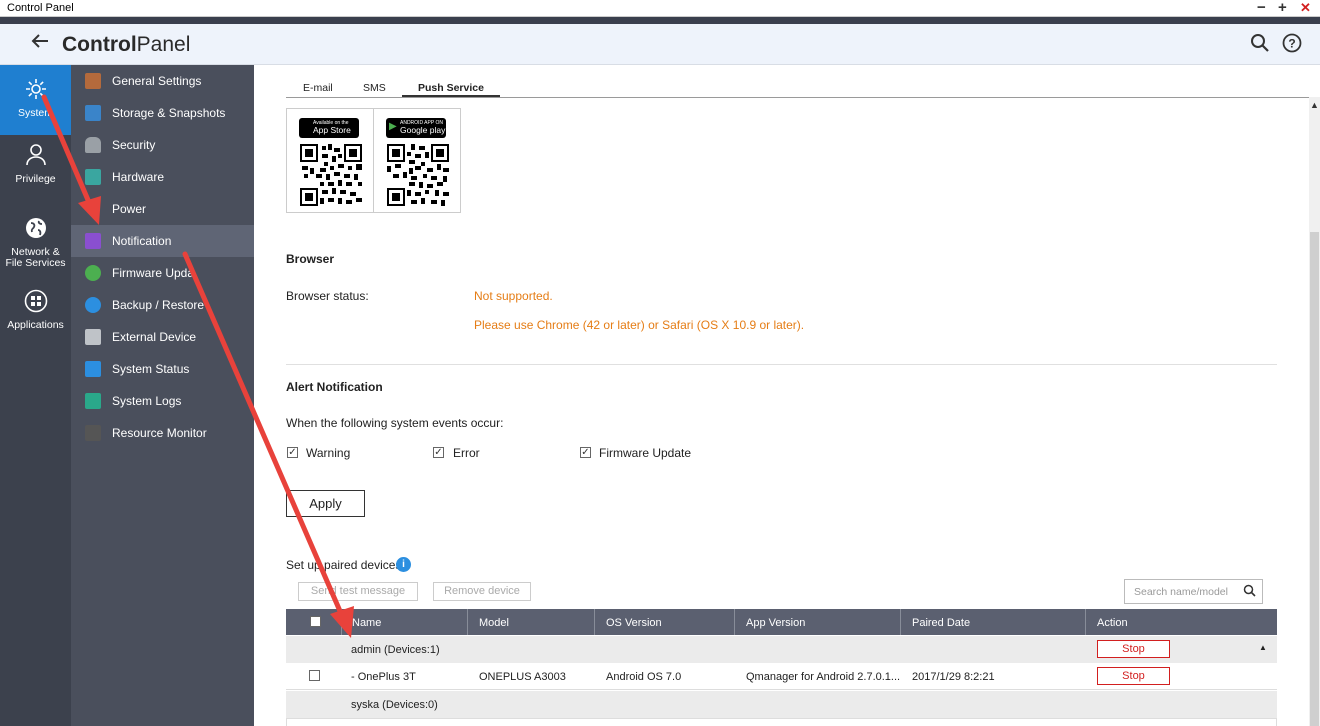 This screenshot has width=1320, height=726. Describe the element at coordinates (1305, 8) in the screenshot. I see `close-button: ✕` at that location.